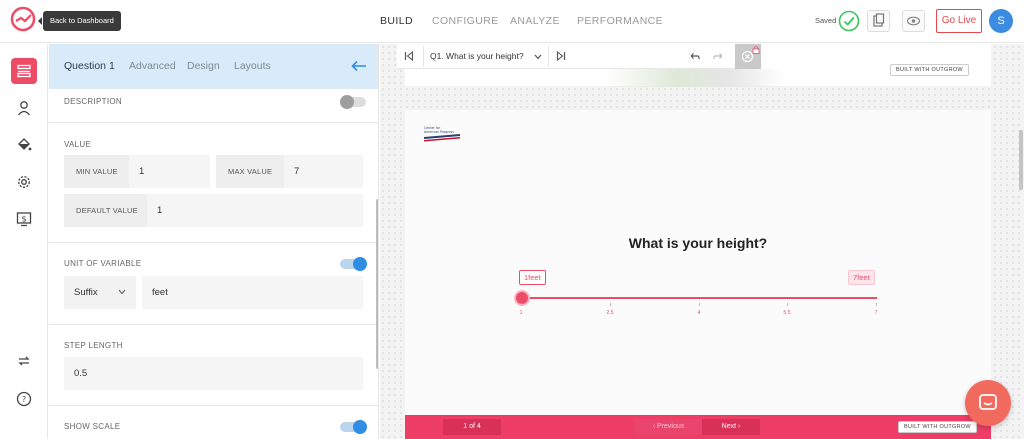  I want to click on question-toolbar: Q1. What is your height?, so click(579, 56).